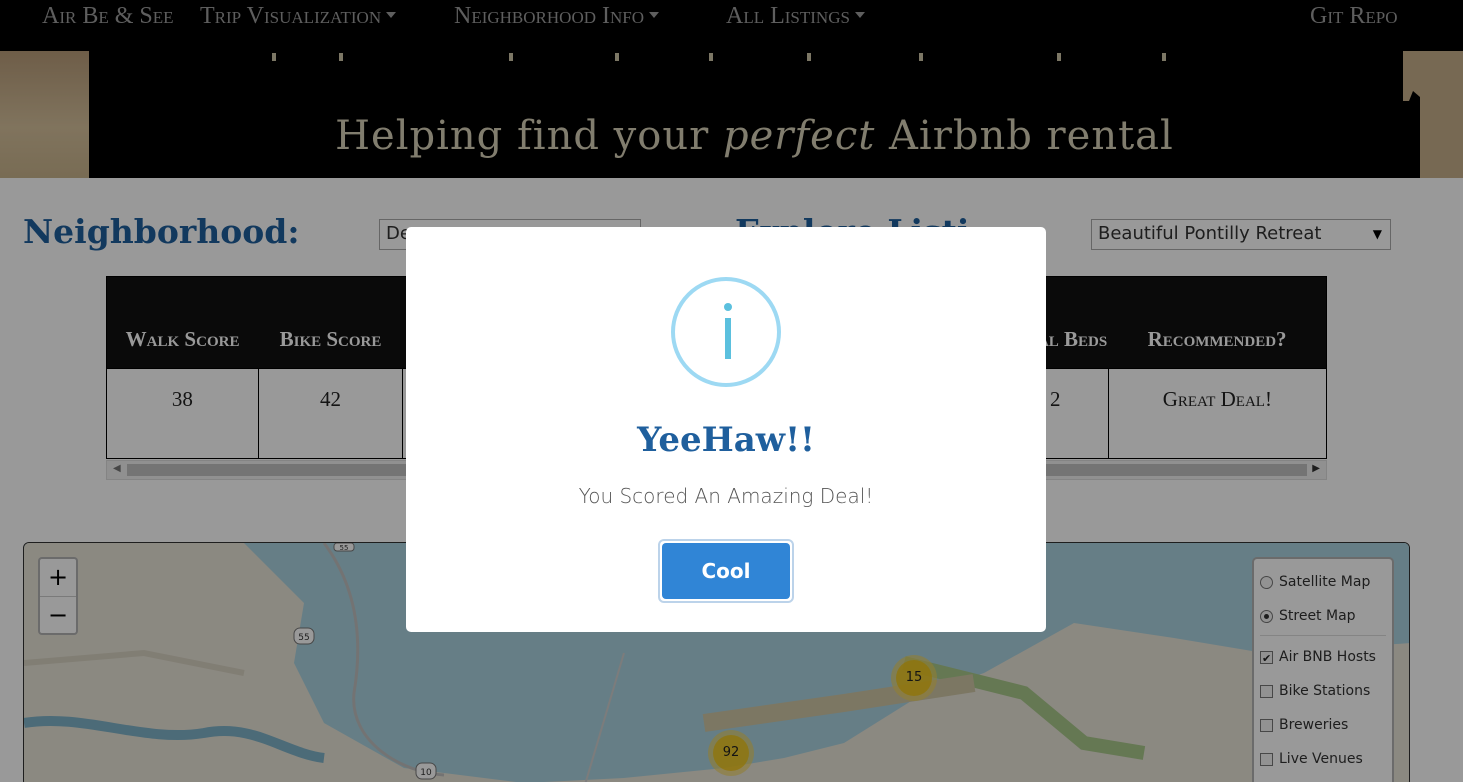 Image resolution: width=1463 pixels, height=782 pixels. I want to click on info-icon-bar, so click(728, 338).